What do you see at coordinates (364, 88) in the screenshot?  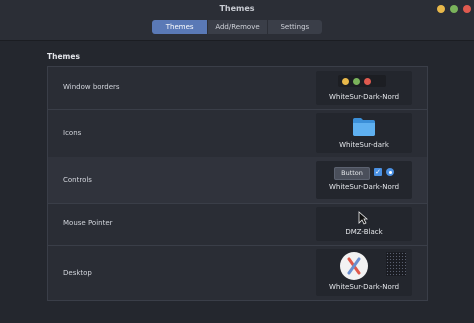 I see `window-borders-preview: WhiteSur-Dark-Nord` at bounding box center [364, 88].